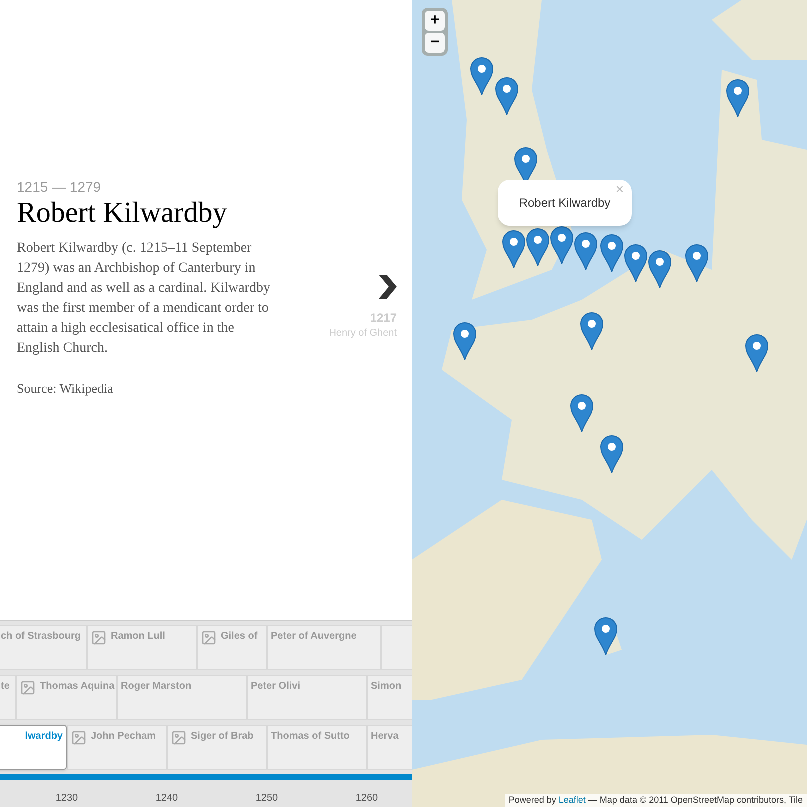  Describe the element at coordinates (222, 737) in the screenshot. I see `card-title: Siger of Brab` at that location.